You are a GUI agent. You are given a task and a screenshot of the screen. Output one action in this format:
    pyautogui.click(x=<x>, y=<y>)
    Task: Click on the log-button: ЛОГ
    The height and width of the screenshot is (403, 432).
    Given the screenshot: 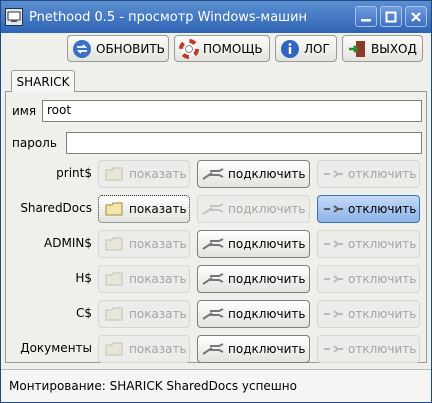 What is the action you would take?
    pyautogui.click(x=306, y=48)
    